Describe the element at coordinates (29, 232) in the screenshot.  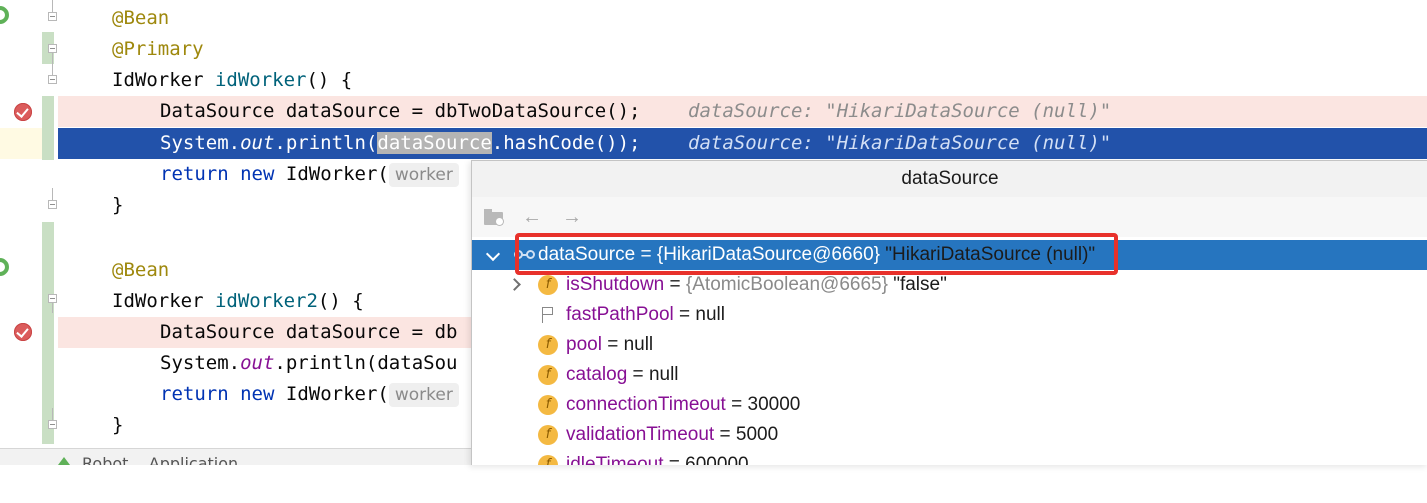
I see `editor-gutter` at that location.